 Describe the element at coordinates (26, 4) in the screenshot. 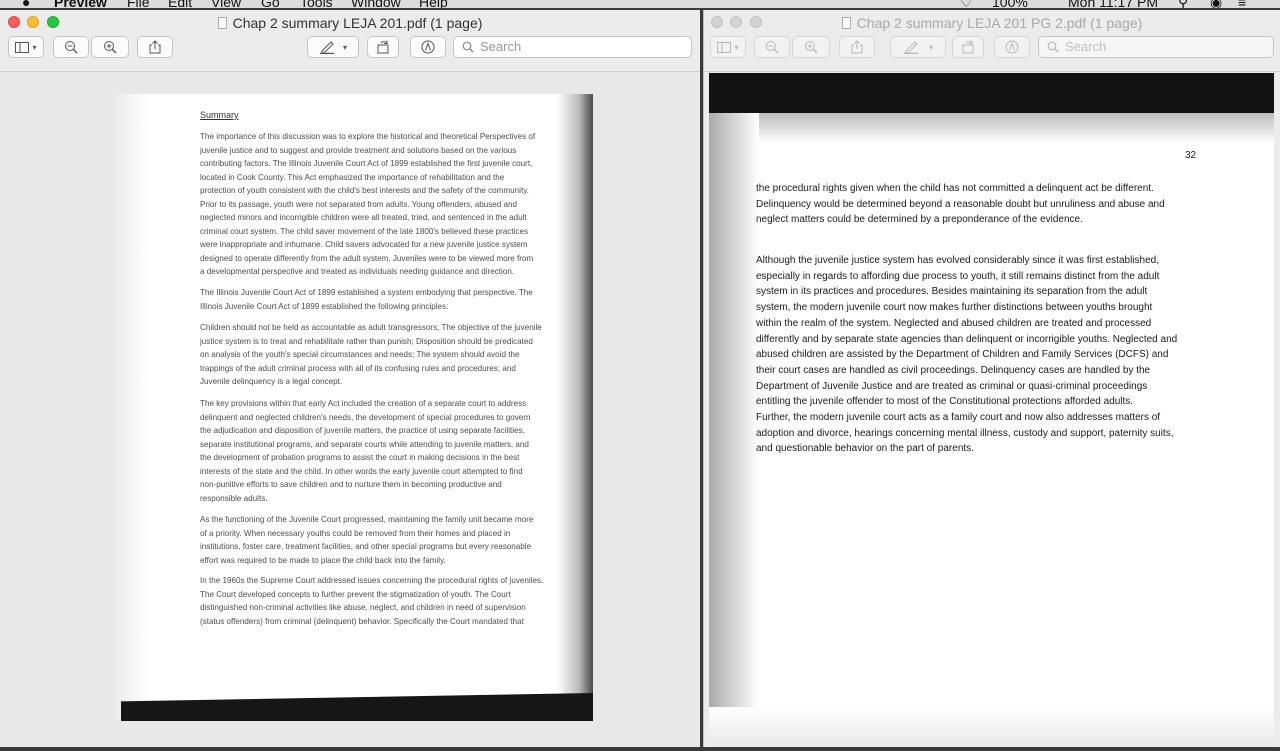

I see `apple-icon: ●` at that location.